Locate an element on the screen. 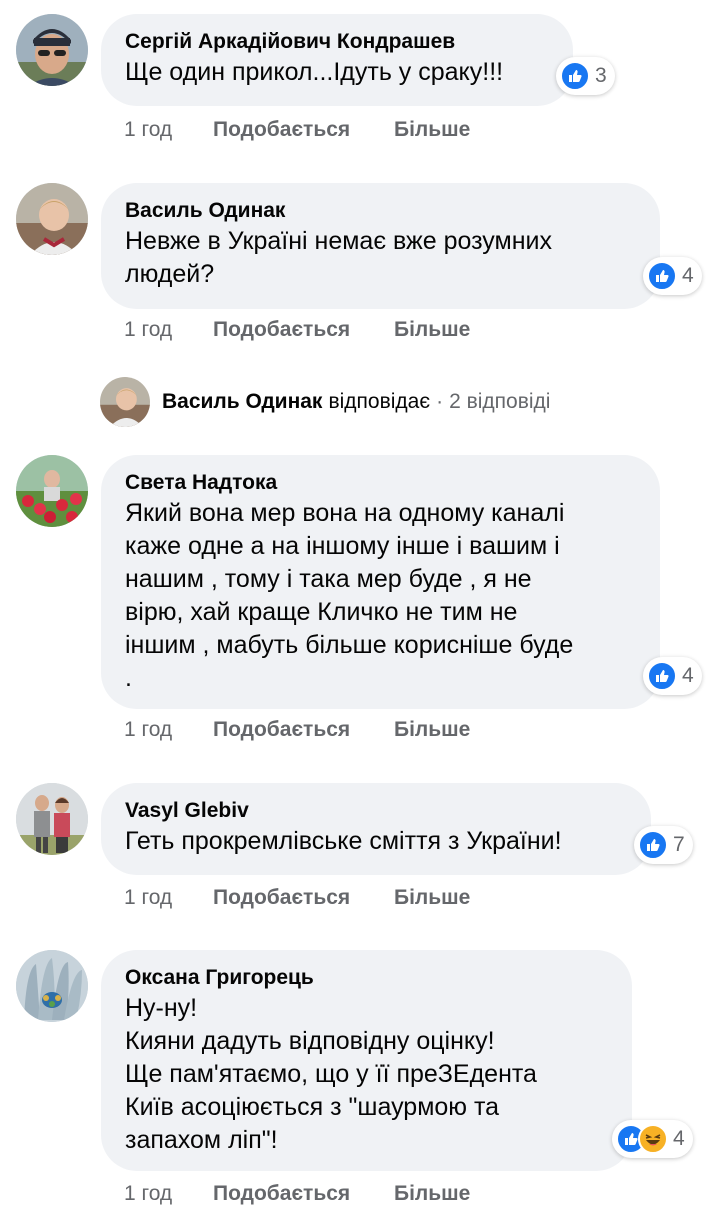 This screenshot has height=1211, width=720. reply-avatar is located at coordinates (125, 402).